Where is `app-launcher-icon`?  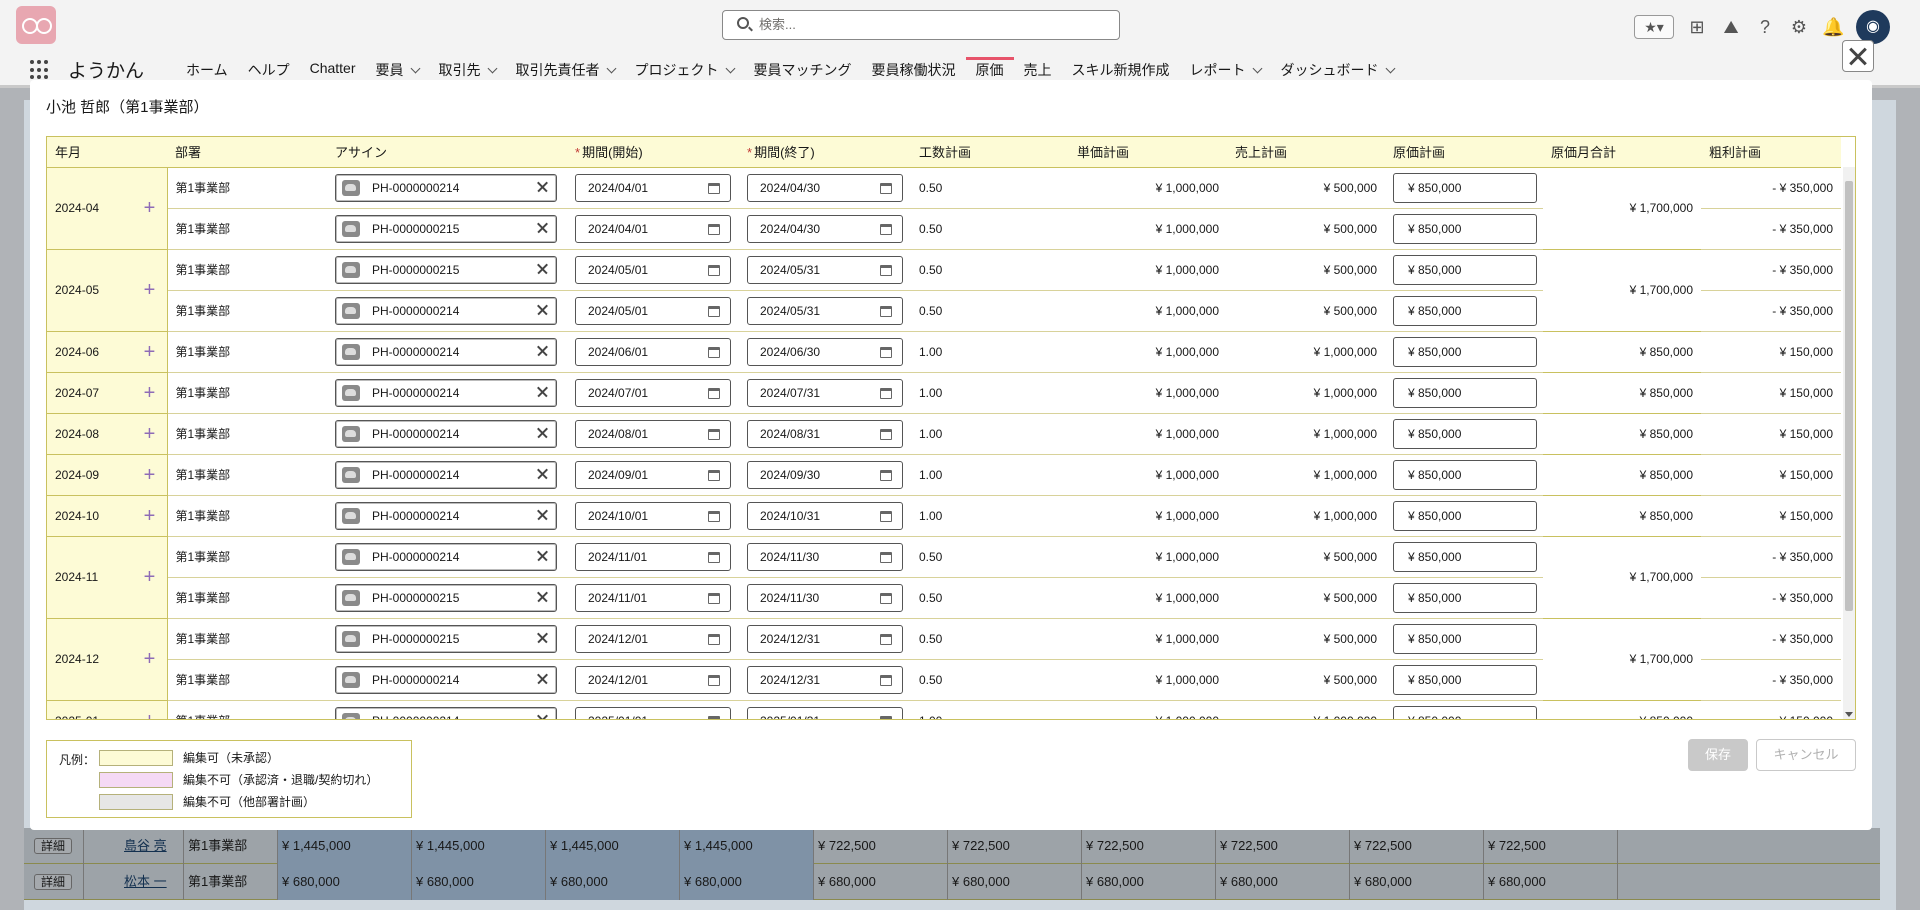
app-launcher-icon is located at coordinates (40, 70).